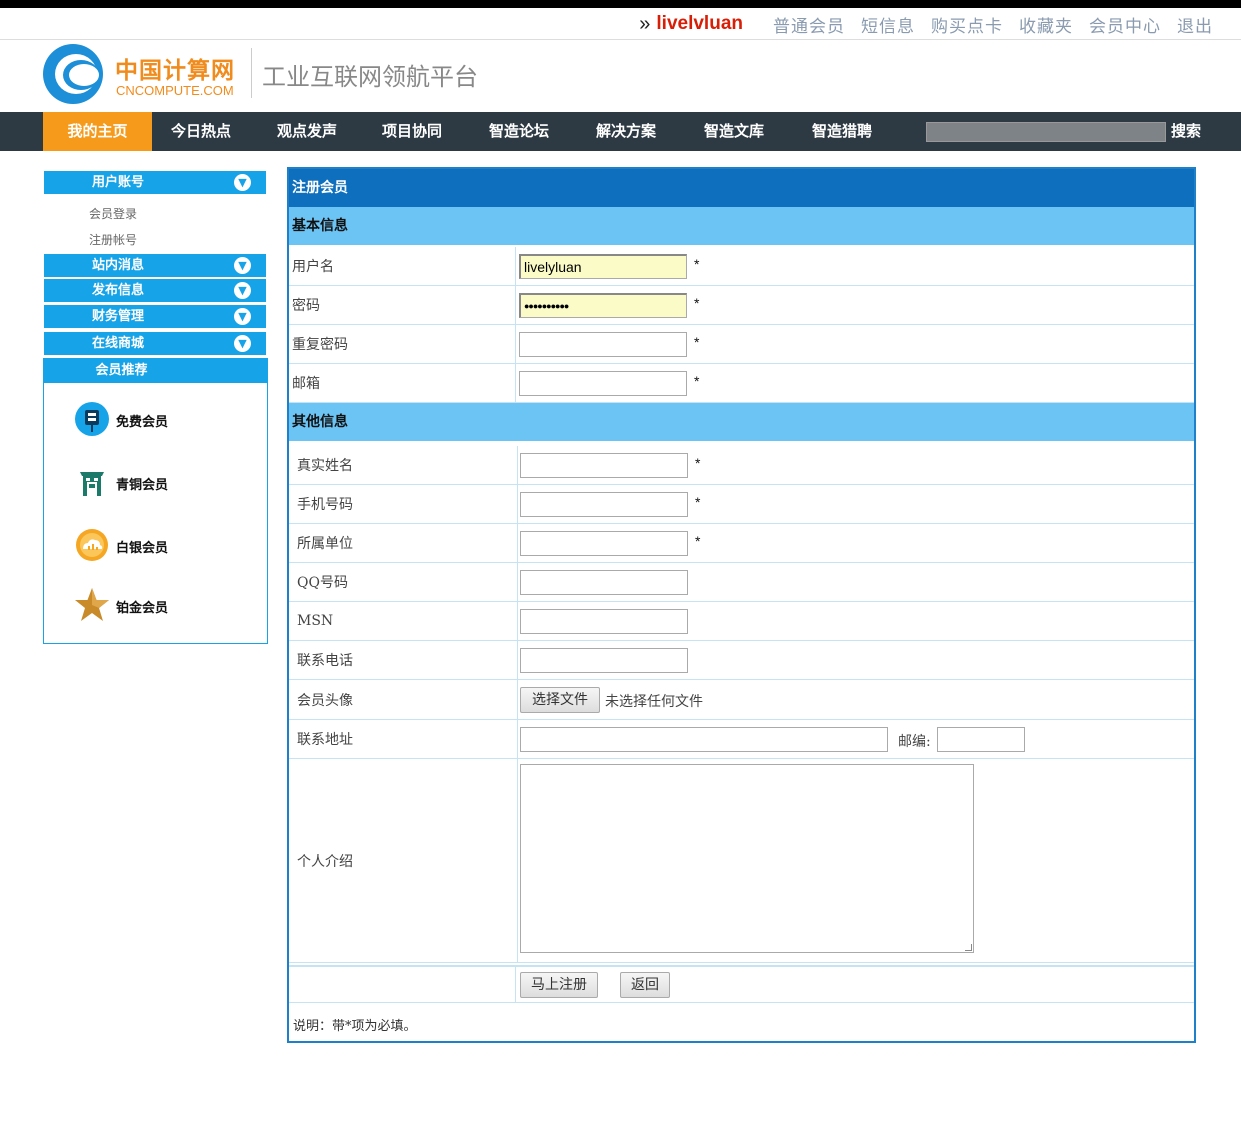 The height and width of the screenshot is (1143, 1241). I want to click on link-logout: 退出, so click(1195, 24).